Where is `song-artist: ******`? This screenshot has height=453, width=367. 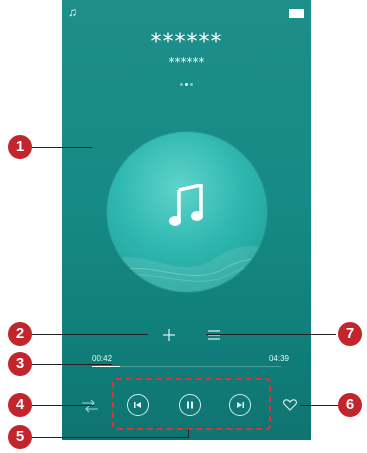 song-artist: ****** is located at coordinates (186, 62).